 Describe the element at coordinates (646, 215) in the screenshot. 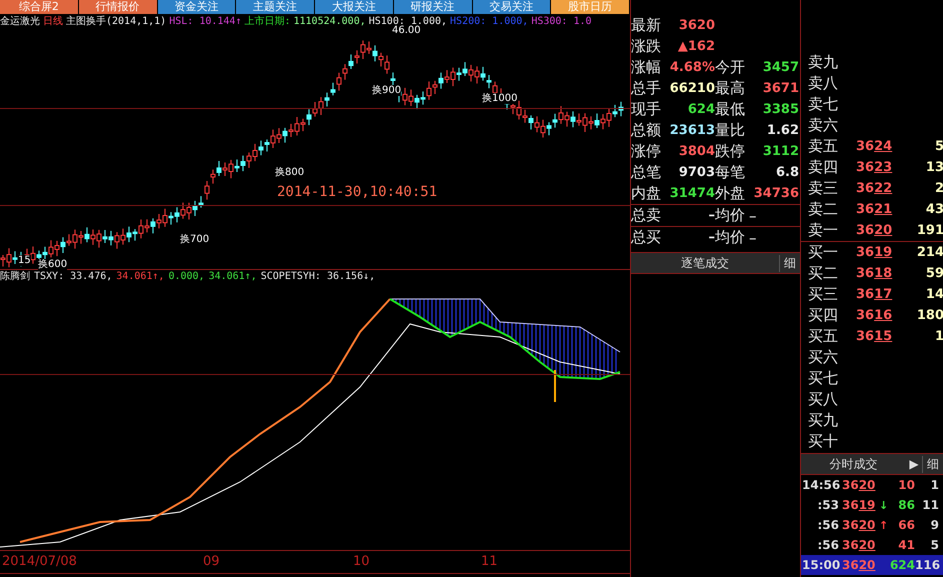

I see `quote-label: 总卖` at that location.